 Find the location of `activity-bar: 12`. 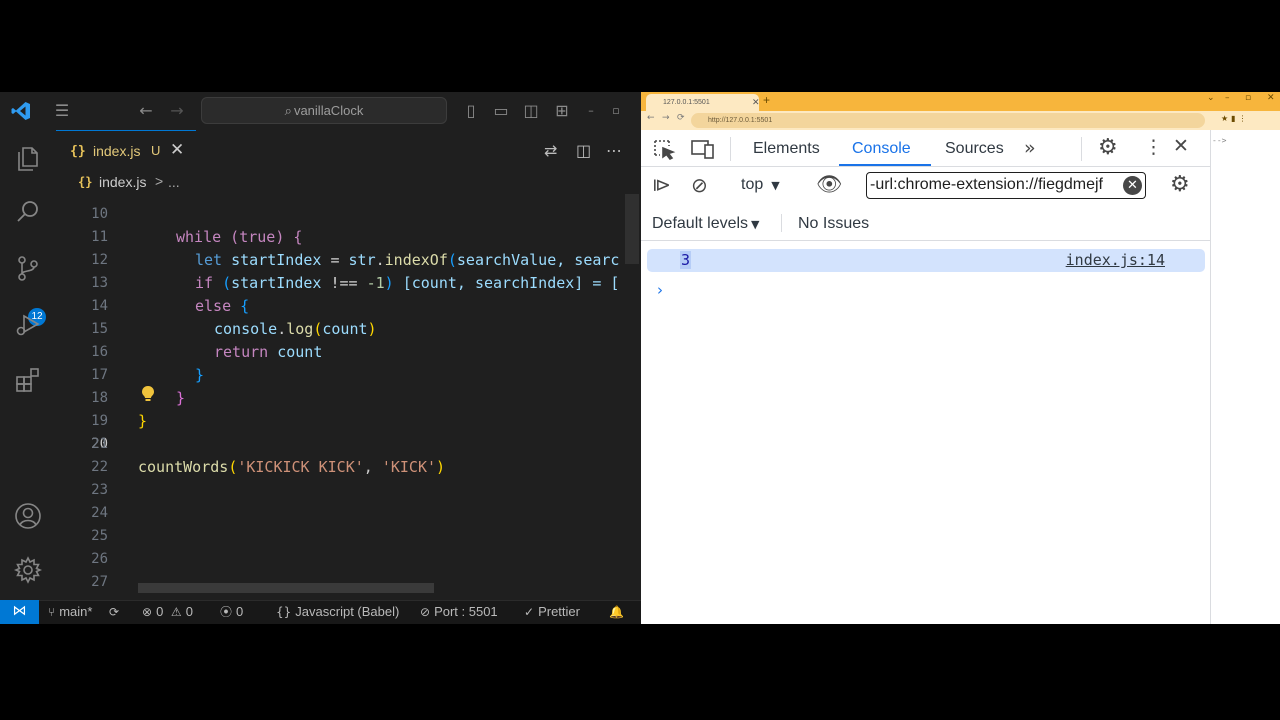

activity-bar: 12 is located at coordinates (28, 365).